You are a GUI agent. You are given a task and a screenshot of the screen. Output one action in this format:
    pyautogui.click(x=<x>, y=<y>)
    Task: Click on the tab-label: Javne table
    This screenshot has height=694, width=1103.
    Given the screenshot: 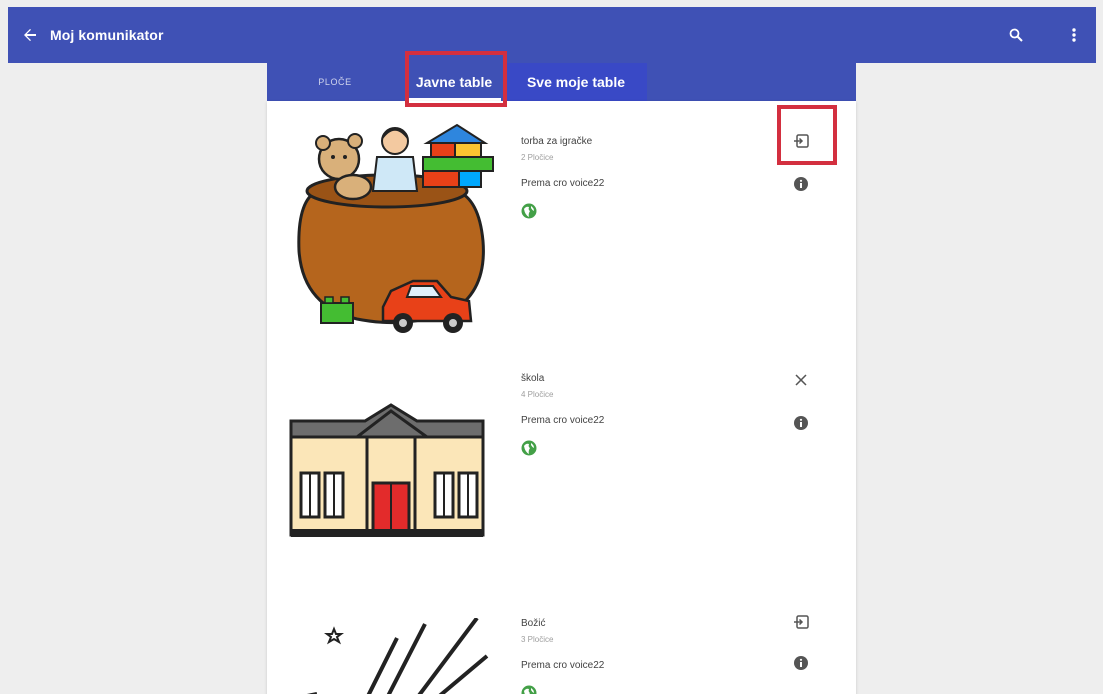 What is the action you would take?
    pyautogui.click(x=454, y=82)
    